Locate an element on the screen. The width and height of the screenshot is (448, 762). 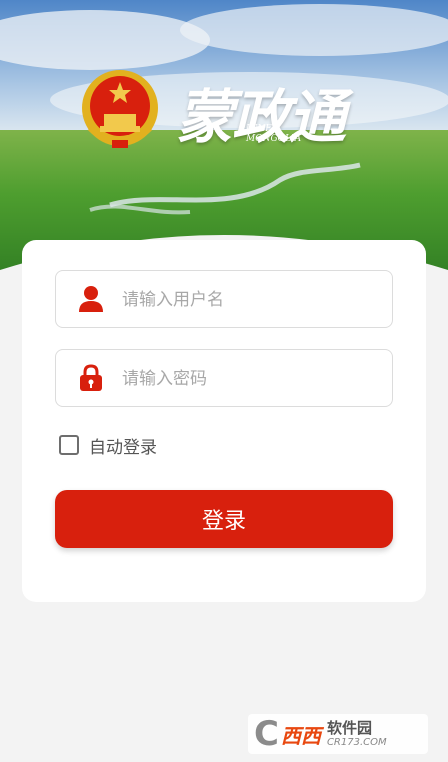
user-icon is located at coordinates (91, 299).